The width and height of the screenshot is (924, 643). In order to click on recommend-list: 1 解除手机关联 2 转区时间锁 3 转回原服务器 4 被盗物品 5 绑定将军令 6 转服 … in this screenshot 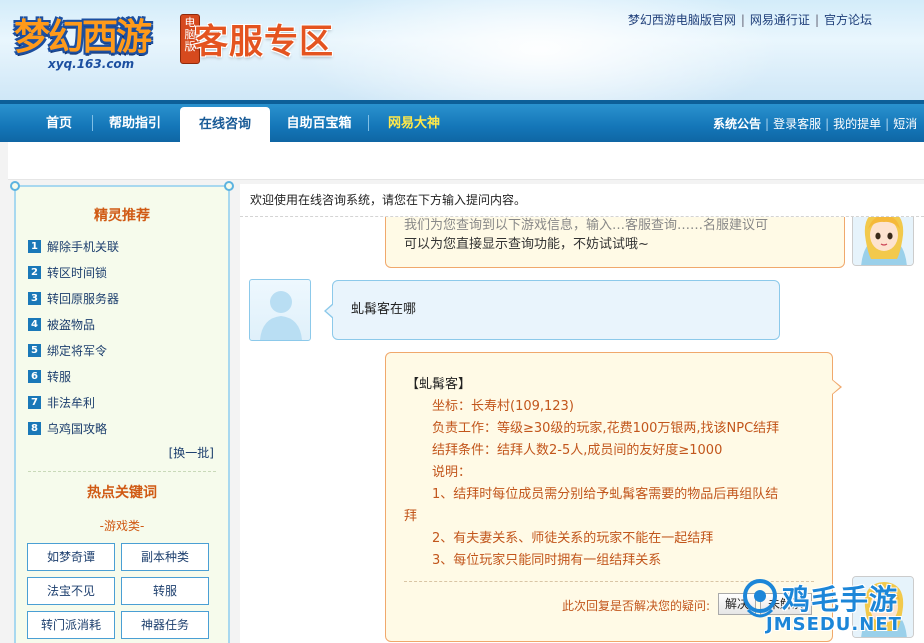, I will do `click(73, 337)`.